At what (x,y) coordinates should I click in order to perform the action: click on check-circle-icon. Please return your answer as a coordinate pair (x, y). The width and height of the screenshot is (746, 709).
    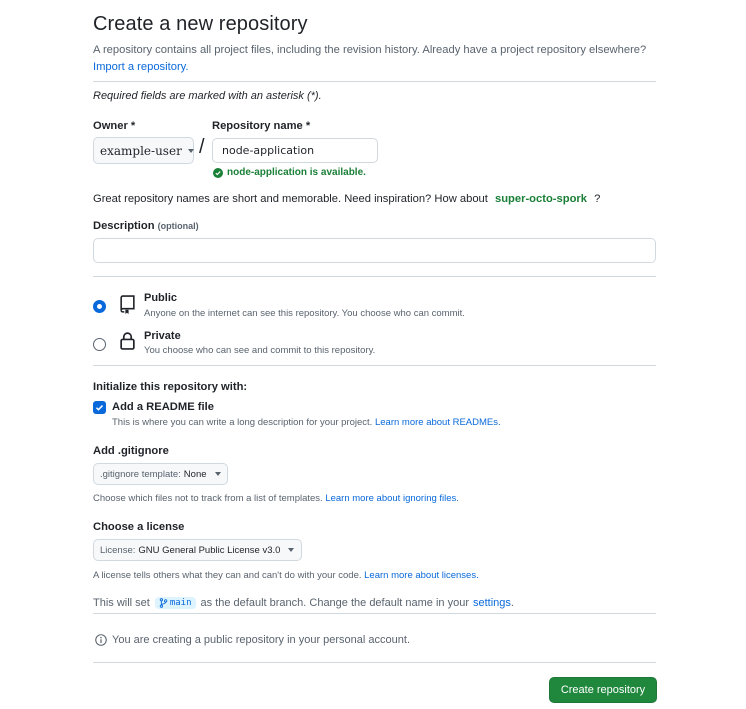
    Looking at the image, I should click on (218, 172).